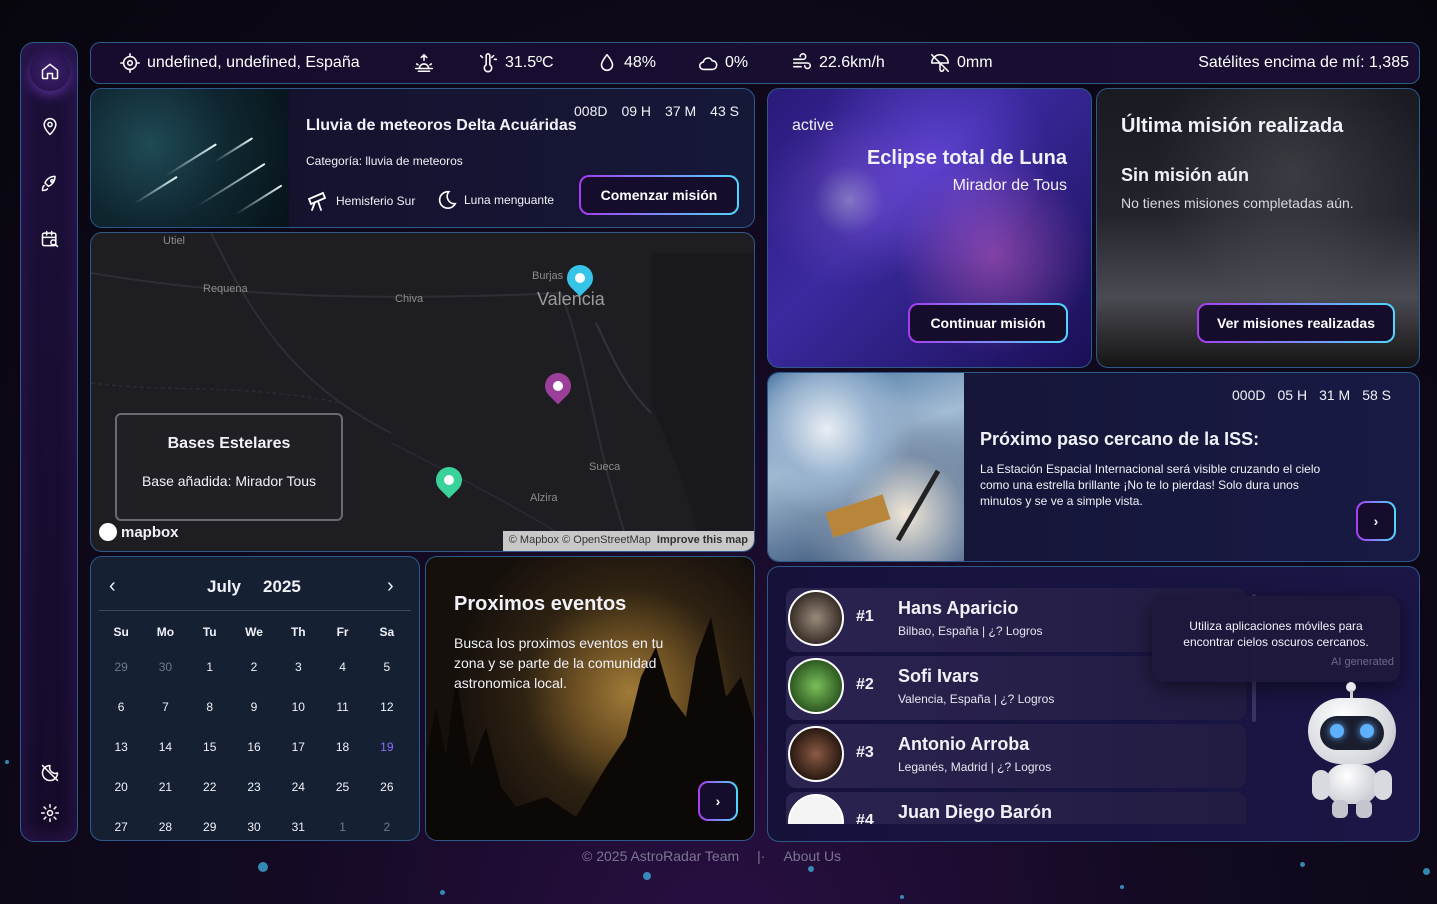 The image size is (1437, 904). What do you see at coordinates (852, 62) in the screenshot?
I see `wind-value: 22.6km/h` at bounding box center [852, 62].